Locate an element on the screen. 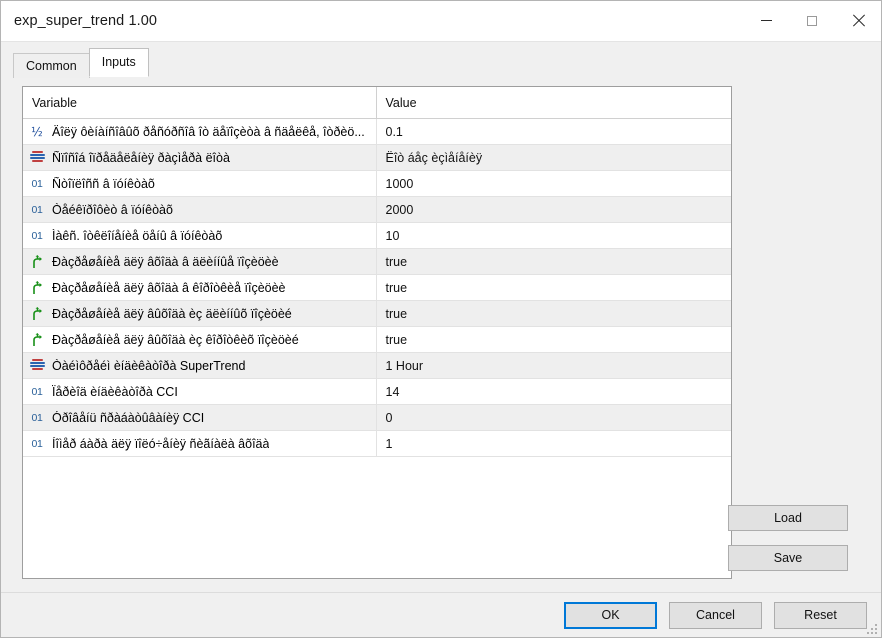 The height and width of the screenshot is (638, 882). title-bar: exp_super_trend 1.00 is located at coordinates (441, 21).